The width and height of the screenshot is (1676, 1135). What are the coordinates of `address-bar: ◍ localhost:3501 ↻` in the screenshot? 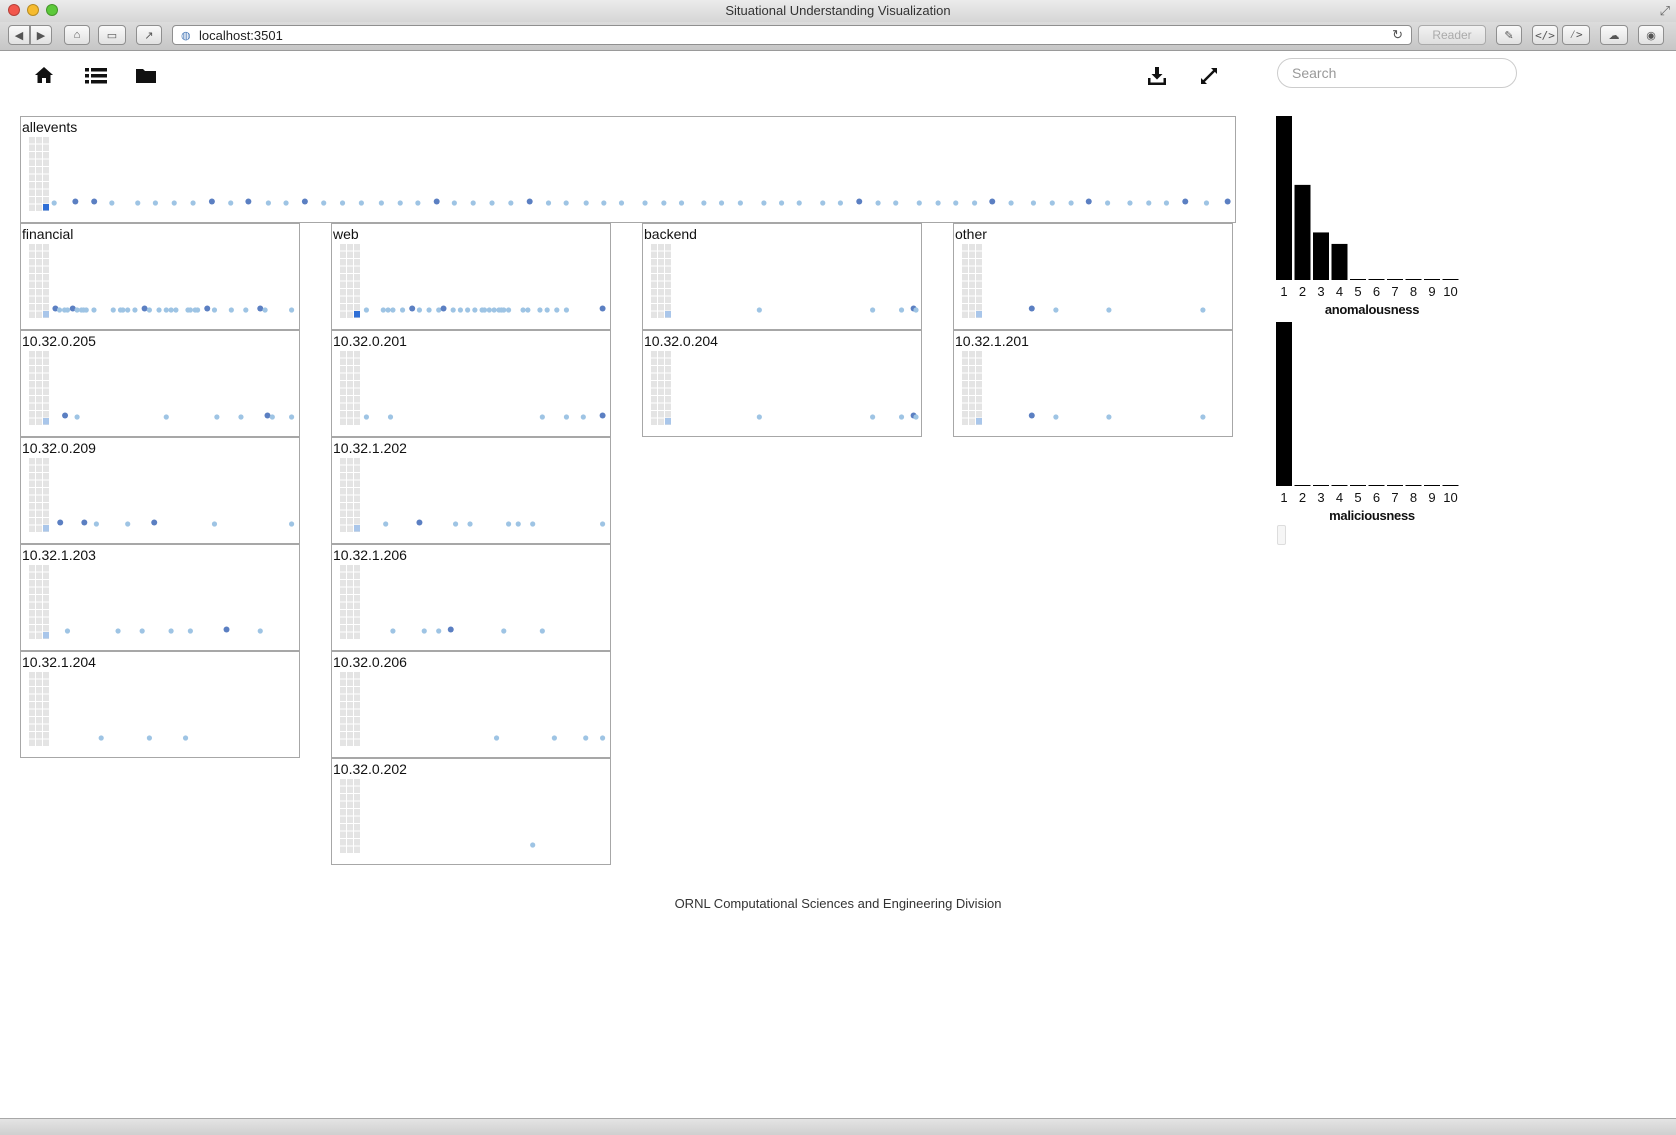 It's located at (792, 35).